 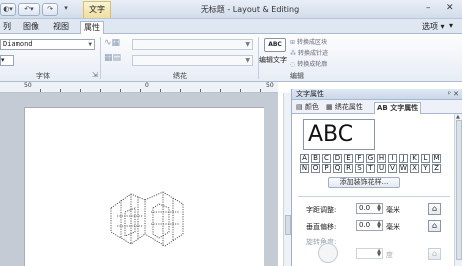 What do you see at coordinates (29, 9) in the screenshot?
I see `undo-button: ↶▾` at bounding box center [29, 9].